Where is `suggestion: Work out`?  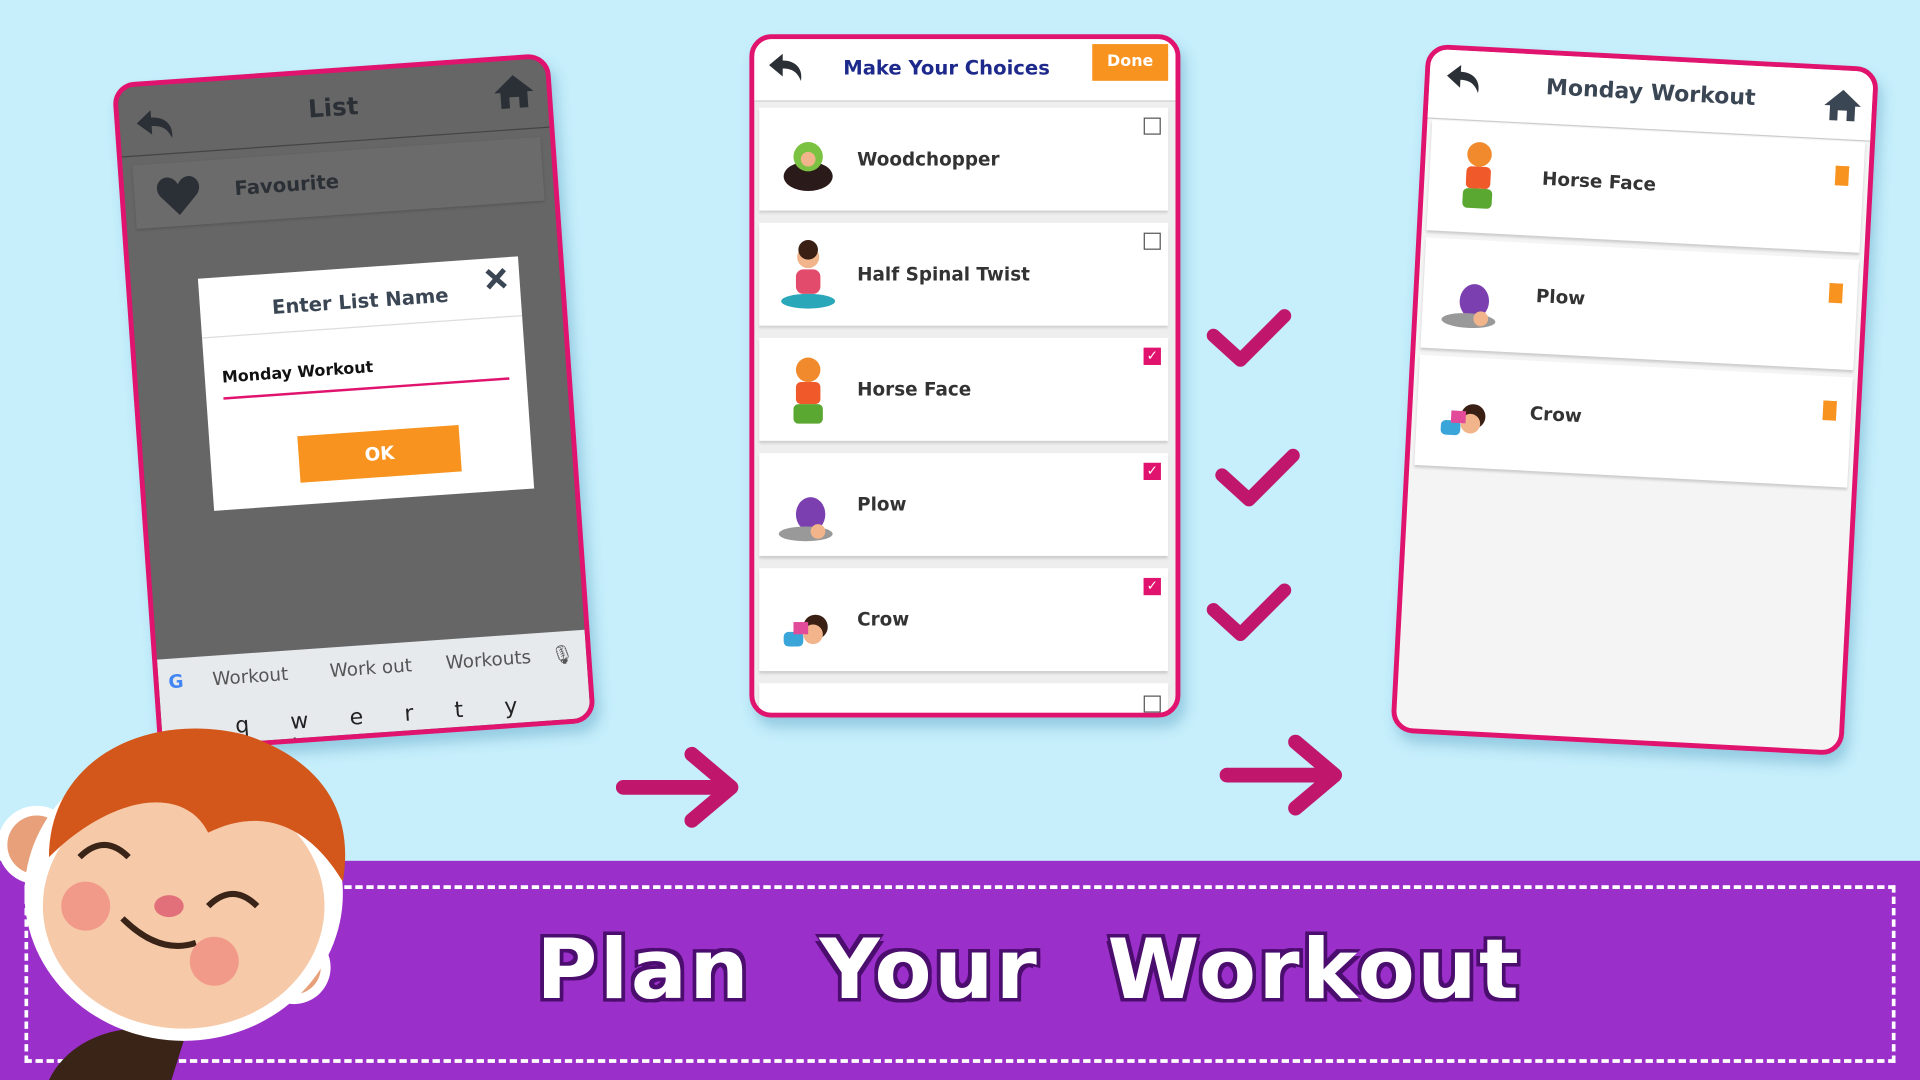 suggestion: Work out is located at coordinates (371, 668).